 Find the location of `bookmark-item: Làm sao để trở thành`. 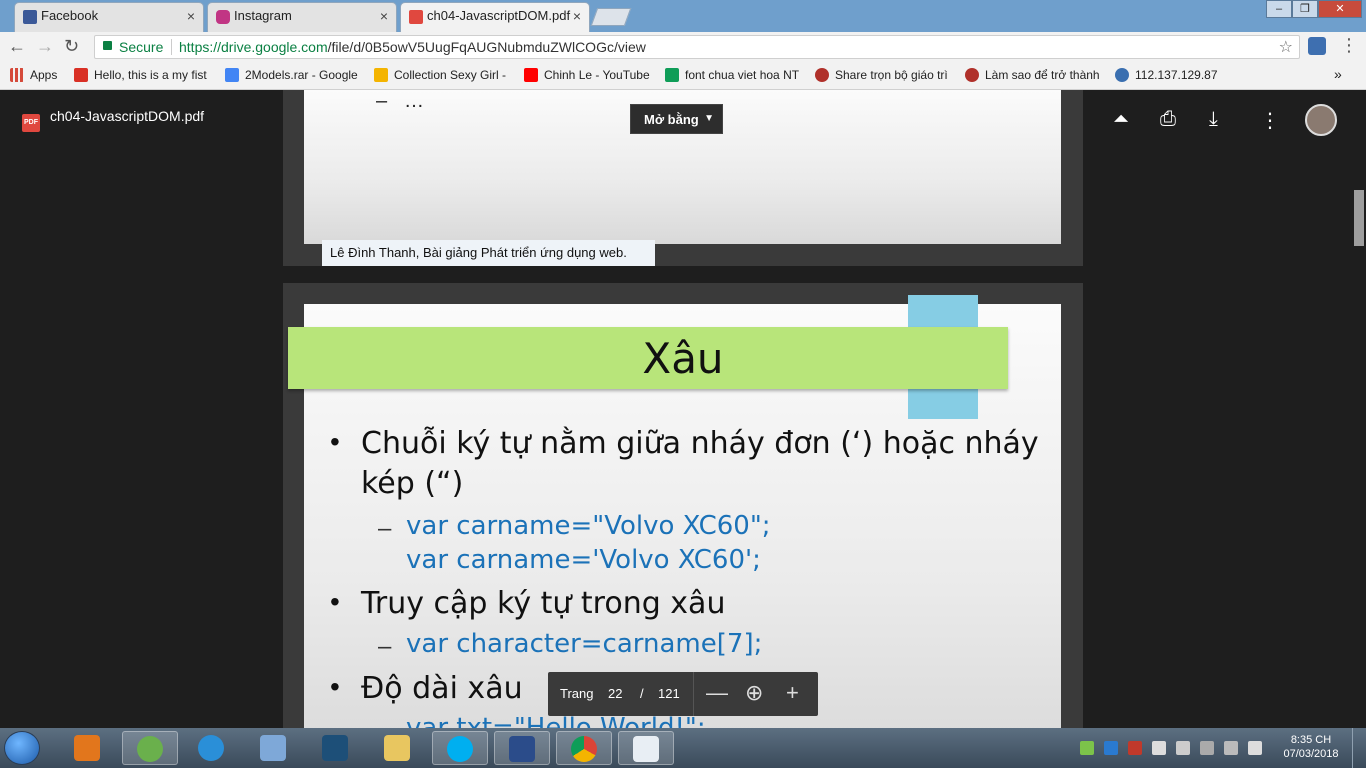

bookmark-item: Làm sao để trở thành is located at coordinates (1034, 75).